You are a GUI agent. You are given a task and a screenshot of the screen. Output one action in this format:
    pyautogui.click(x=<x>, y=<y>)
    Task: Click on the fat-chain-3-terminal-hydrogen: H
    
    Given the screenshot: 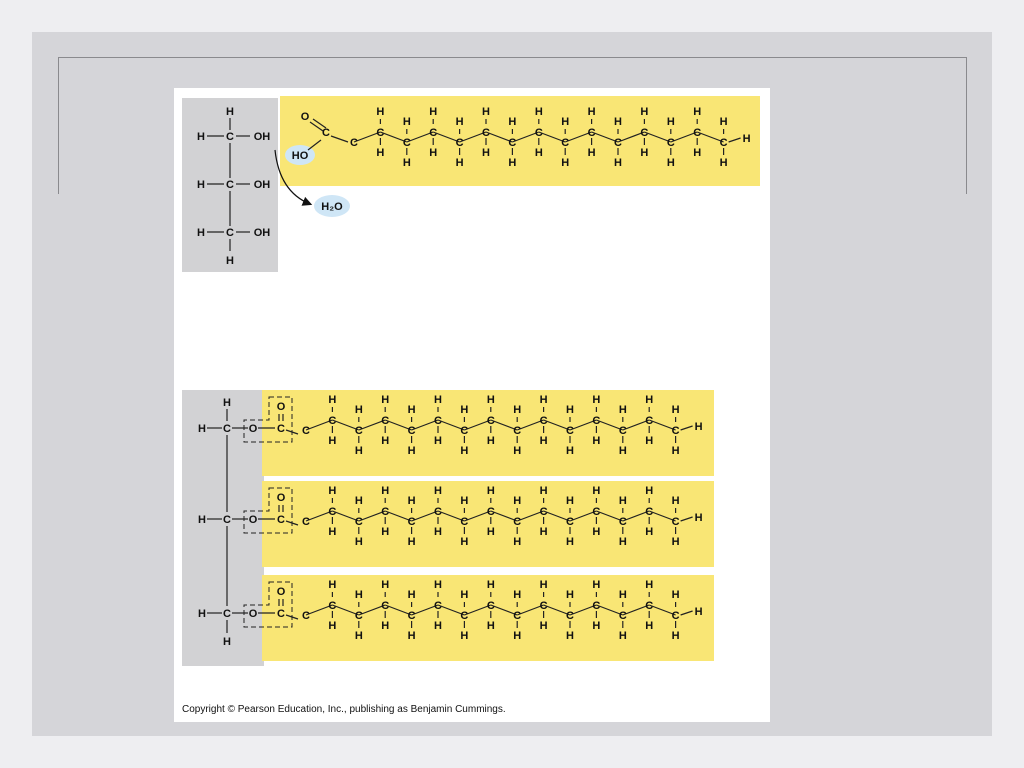 What is the action you would take?
    pyautogui.click(x=699, y=612)
    